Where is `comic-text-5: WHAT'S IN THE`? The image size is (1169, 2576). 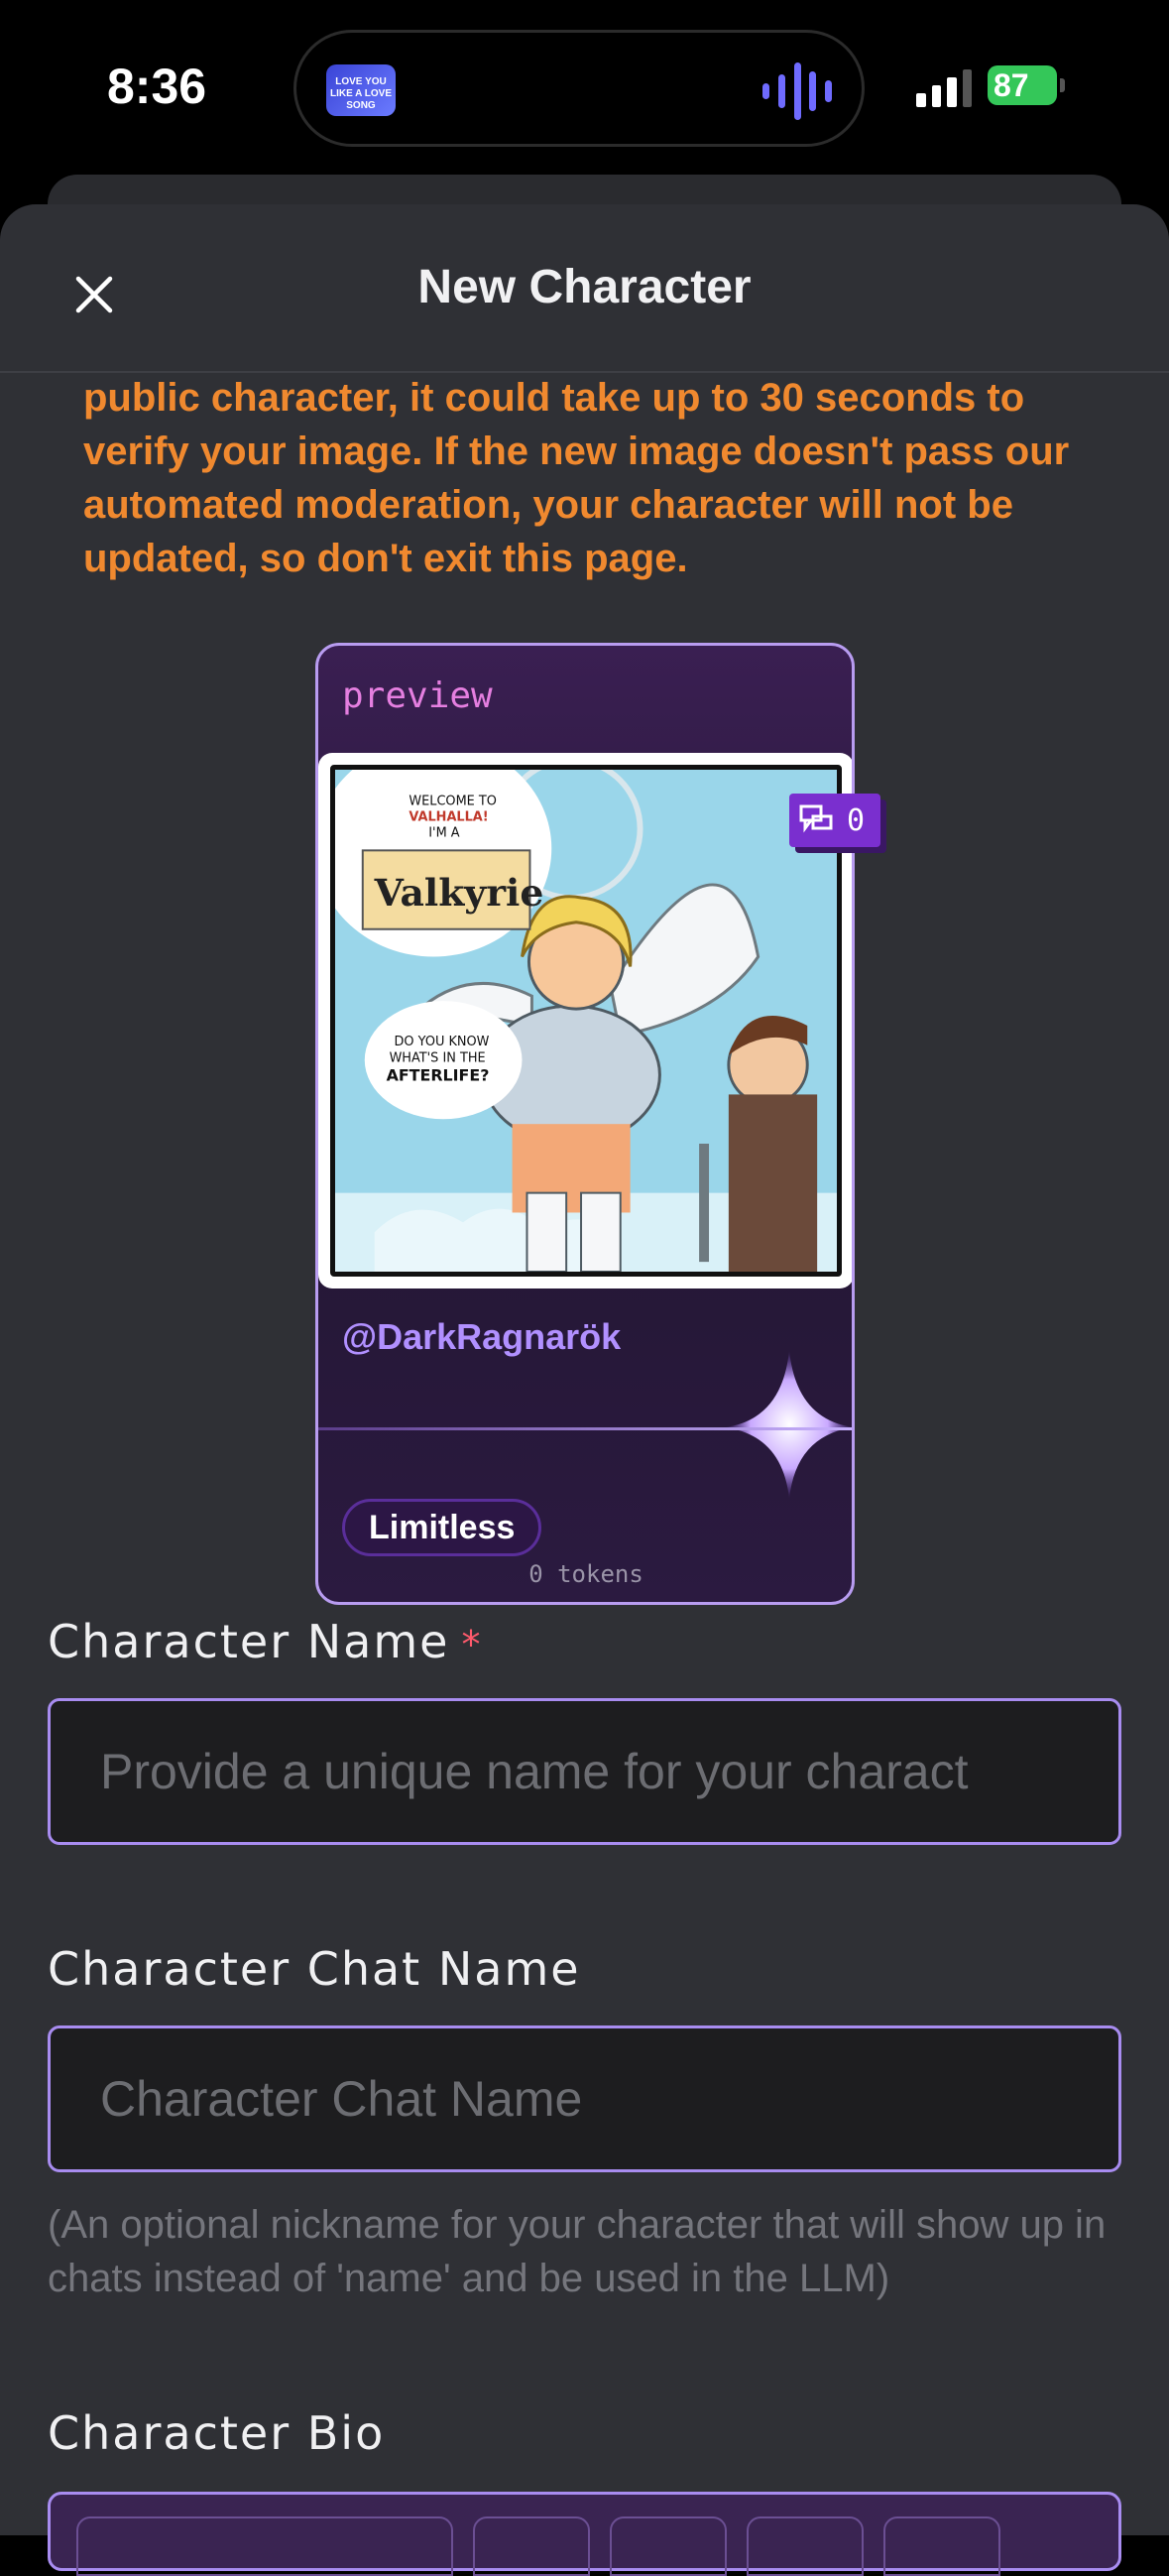 comic-text-5: WHAT'S IN THE is located at coordinates (438, 1058).